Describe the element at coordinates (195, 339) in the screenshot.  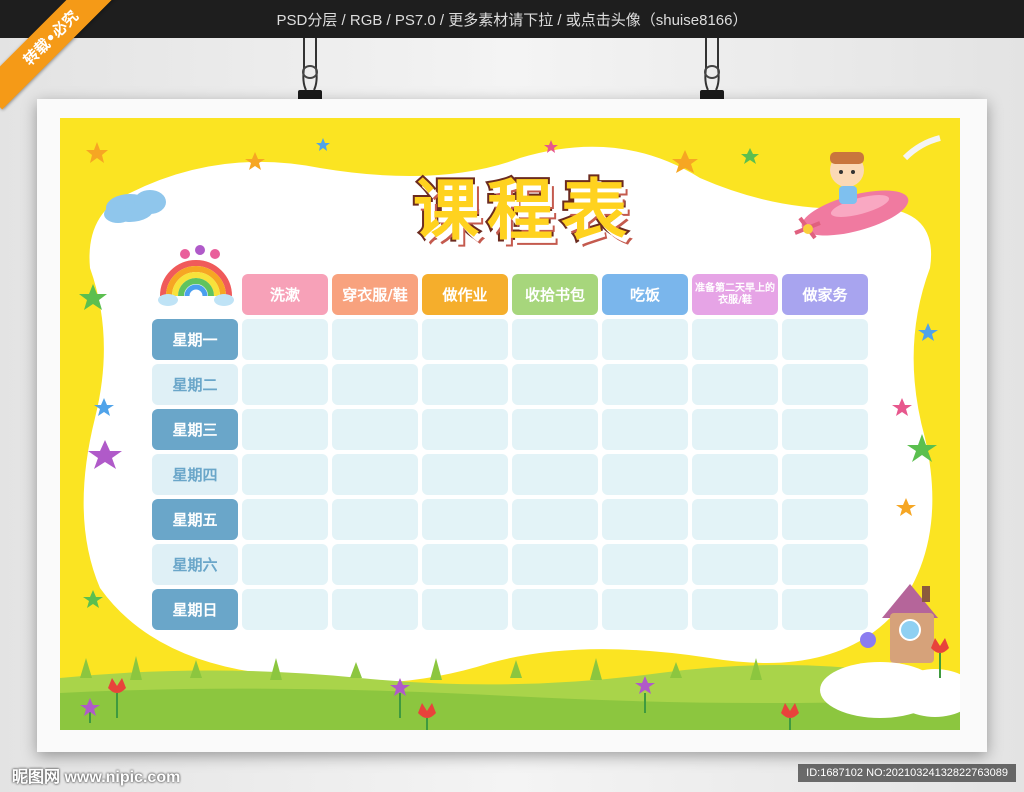
I see `day-label: 星期一` at that location.